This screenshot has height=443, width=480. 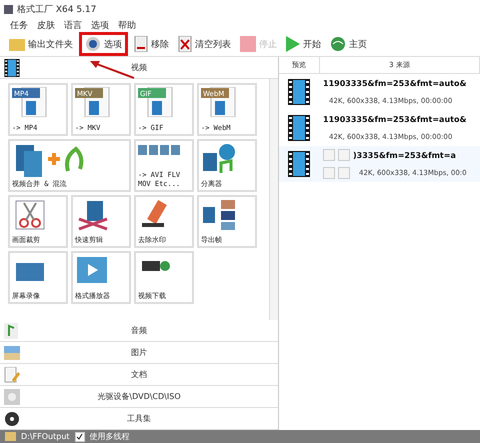 I want to click on format-icons-icon, so click(x=160, y=150).